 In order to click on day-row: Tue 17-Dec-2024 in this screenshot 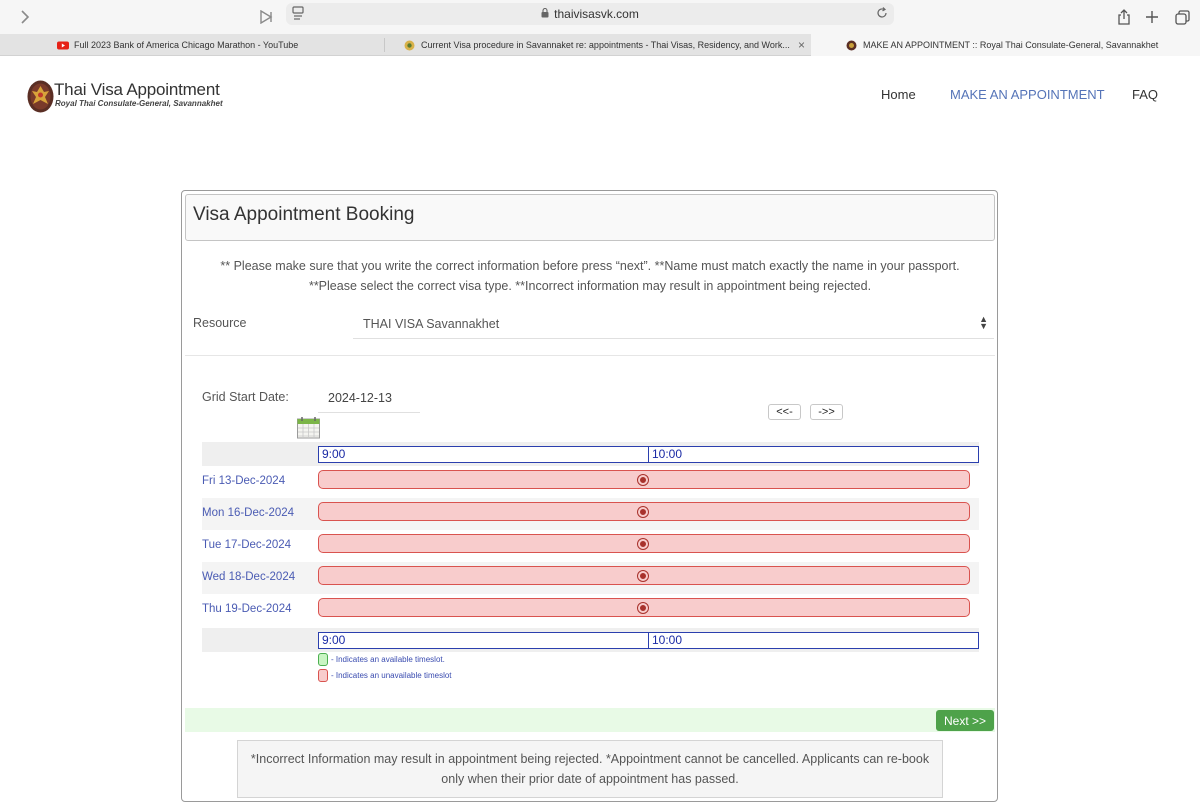, I will do `click(590, 546)`.